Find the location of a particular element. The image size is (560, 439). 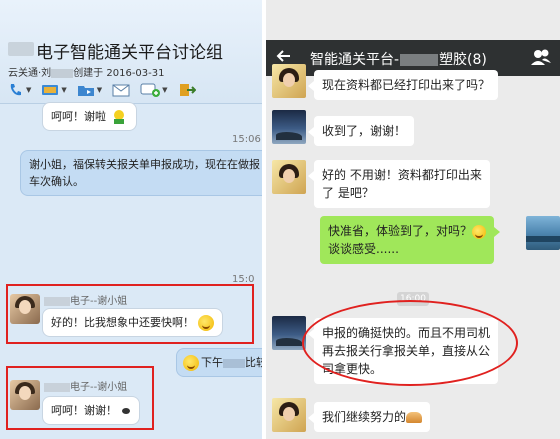

highlight-oval is located at coordinates (410, 343).